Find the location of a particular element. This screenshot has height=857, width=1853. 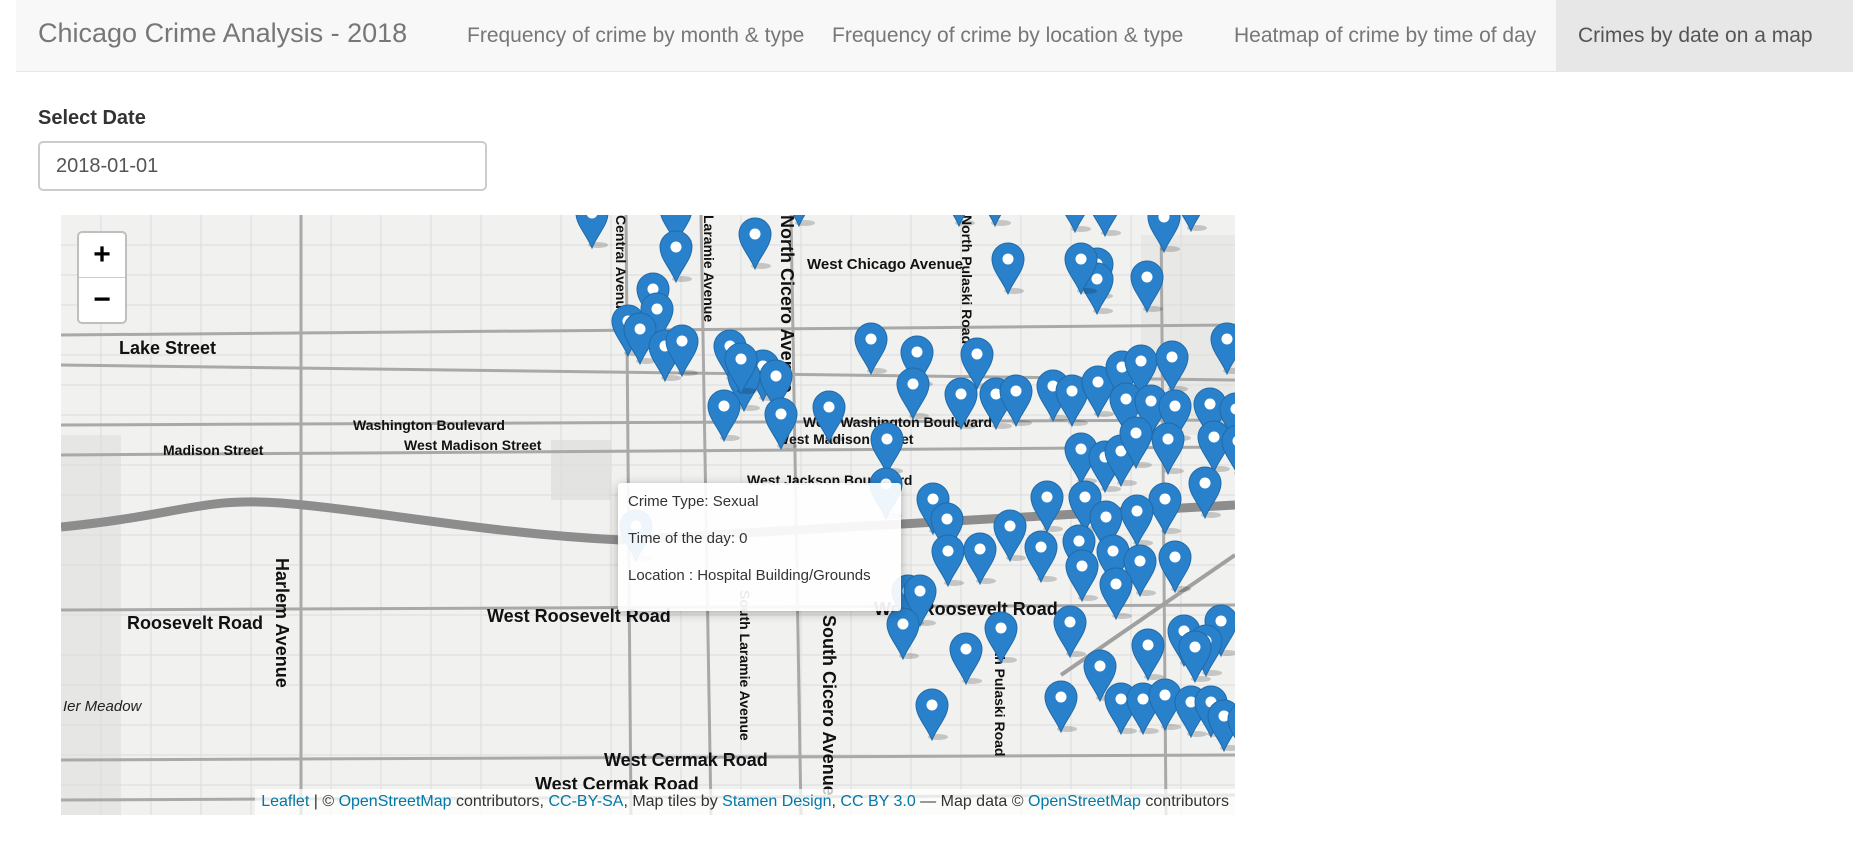

street-label-lake: Lake Street is located at coordinates (167, 348).